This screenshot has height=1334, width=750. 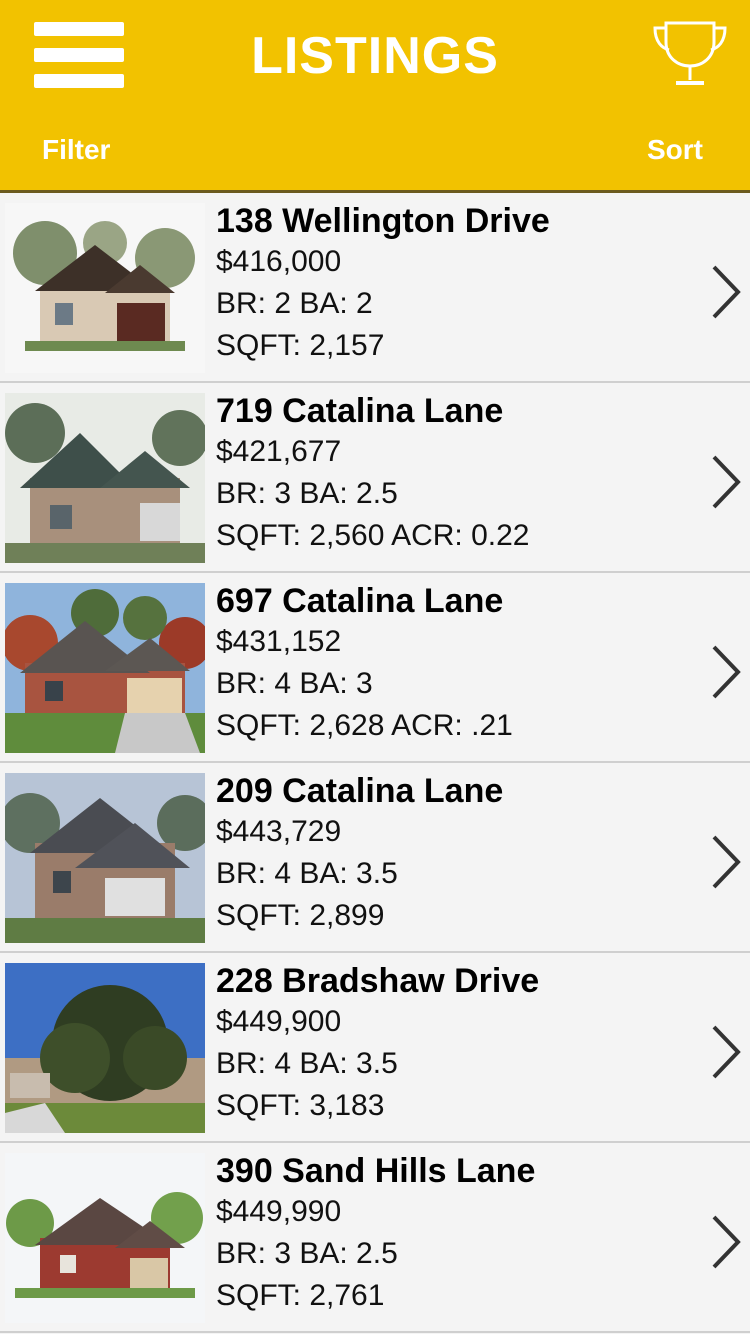 What do you see at coordinates (364, 725) in the screenshot?
I see `listing-size: SQFT: 2,628 ACR: .21` at bounding box center [364, 725].